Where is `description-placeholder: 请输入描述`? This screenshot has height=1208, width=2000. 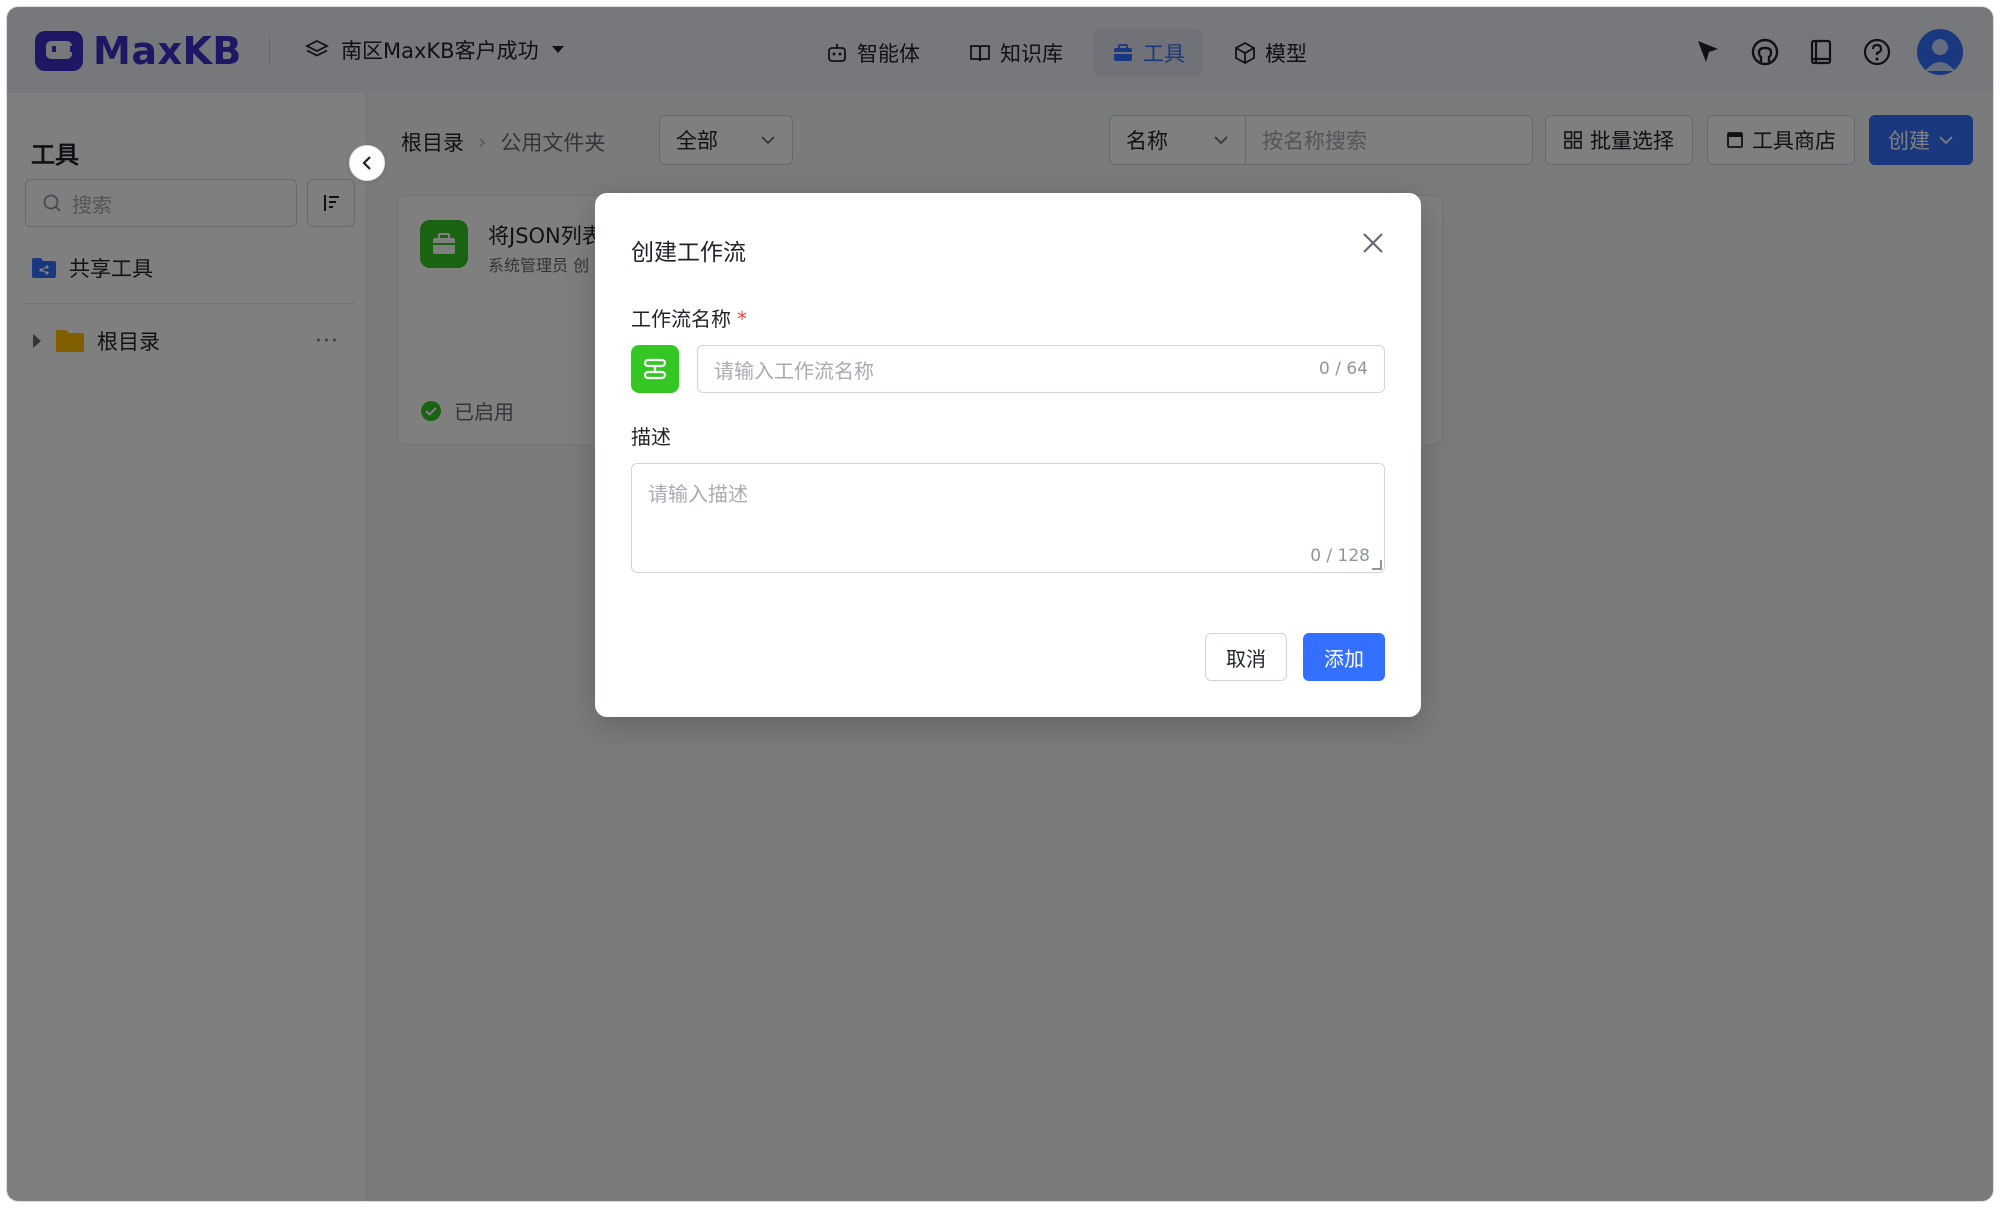
description-placeholder: 请输入描述 is located at coordinates (698, 494).